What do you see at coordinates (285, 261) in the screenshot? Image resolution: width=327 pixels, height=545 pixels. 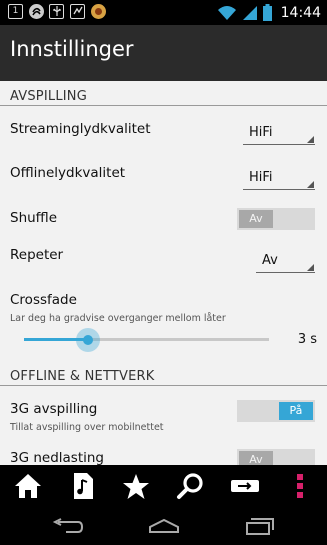 I see `repeat-dropdown: Av` at bounding box center [285, 261].